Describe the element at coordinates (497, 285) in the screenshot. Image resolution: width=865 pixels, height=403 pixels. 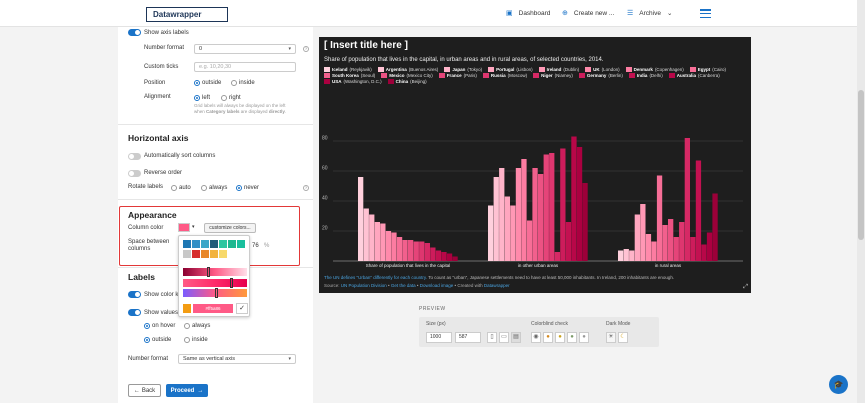
I see `datawrapper-link: Datawrapper` at that location.